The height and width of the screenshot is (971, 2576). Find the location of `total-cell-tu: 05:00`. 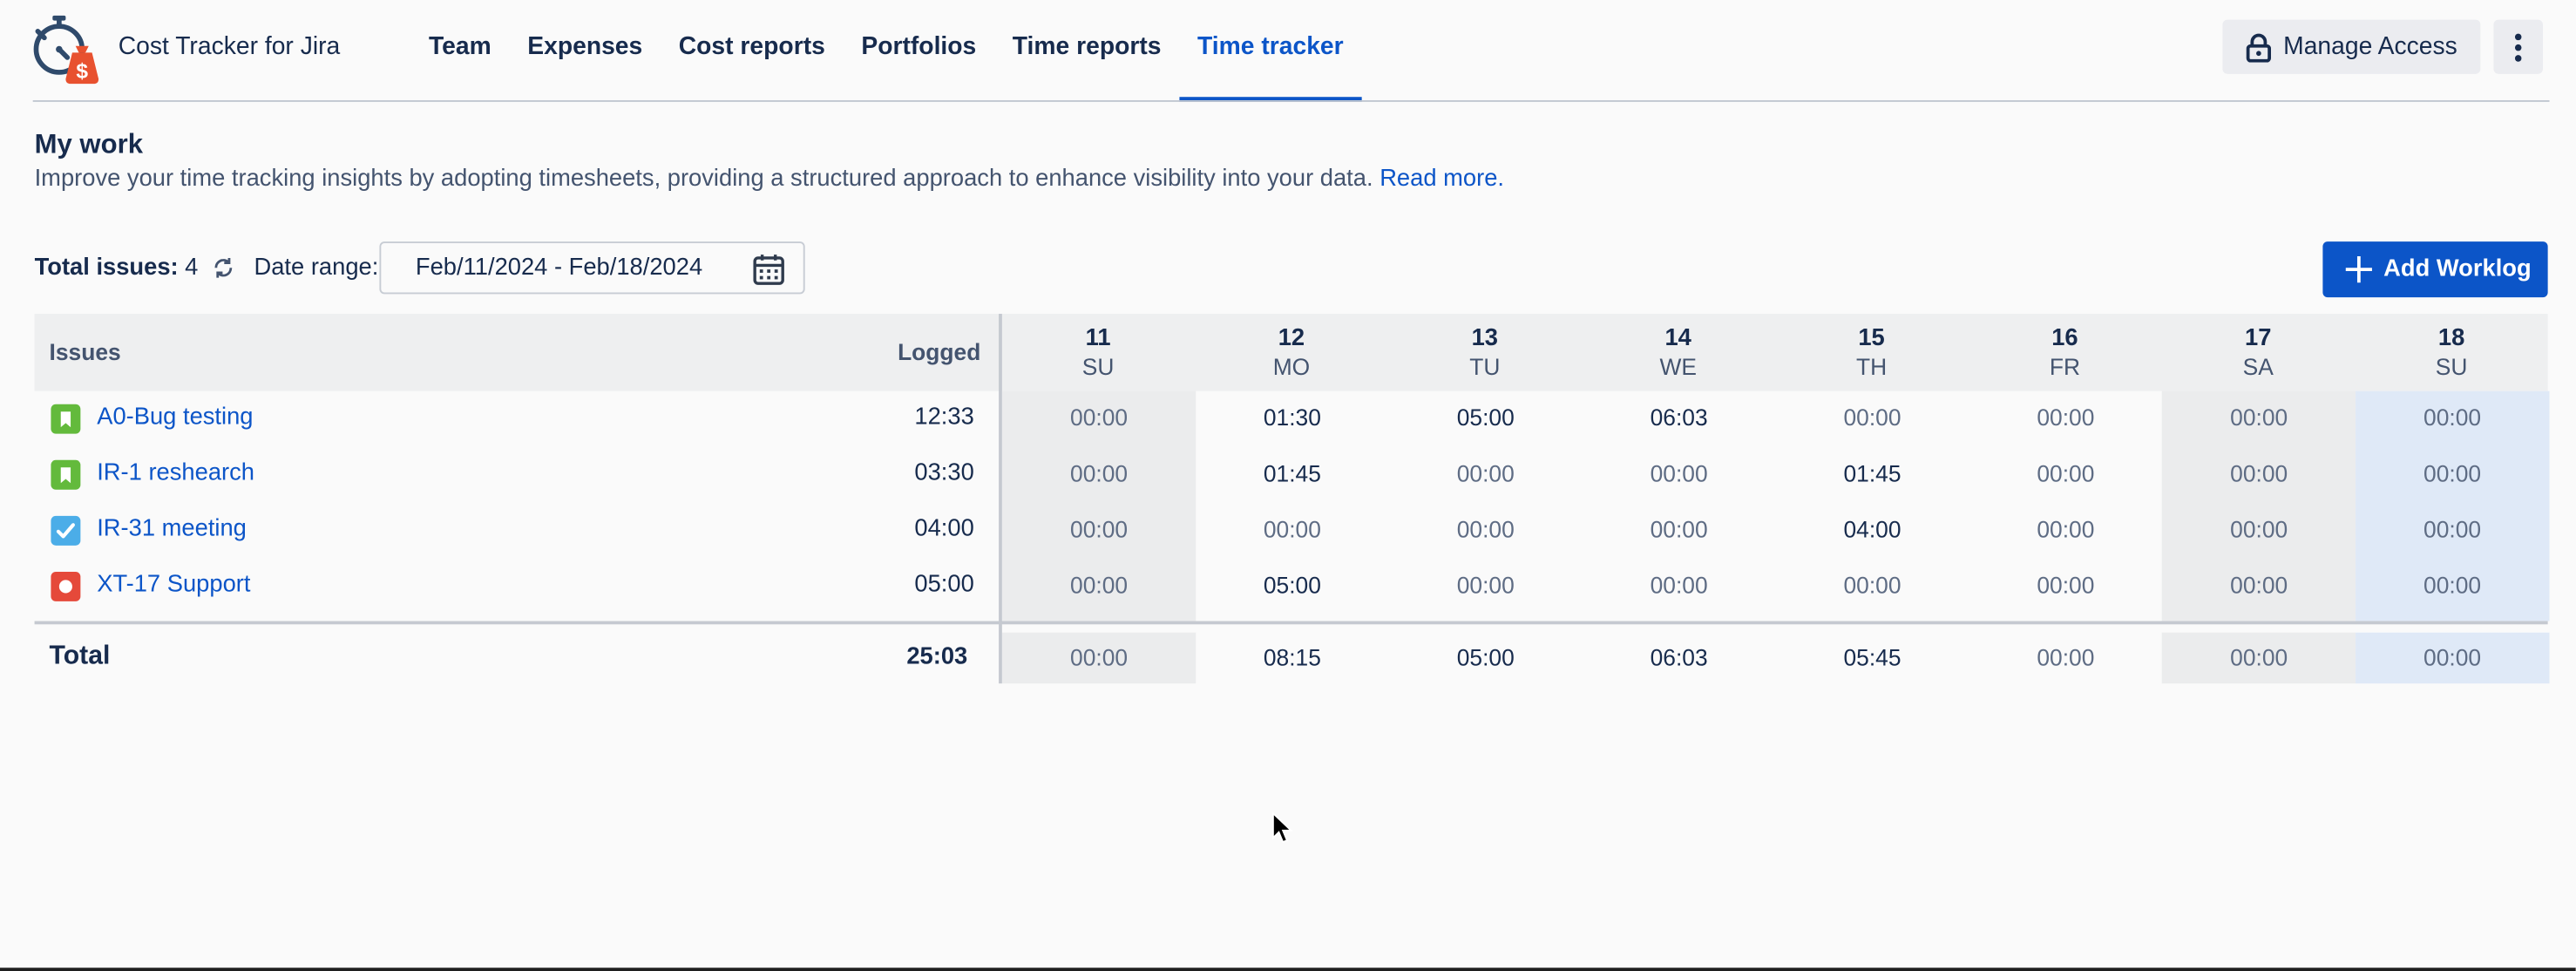

total-cell-tu: 05:00 is located at coordinates (1485, 657).